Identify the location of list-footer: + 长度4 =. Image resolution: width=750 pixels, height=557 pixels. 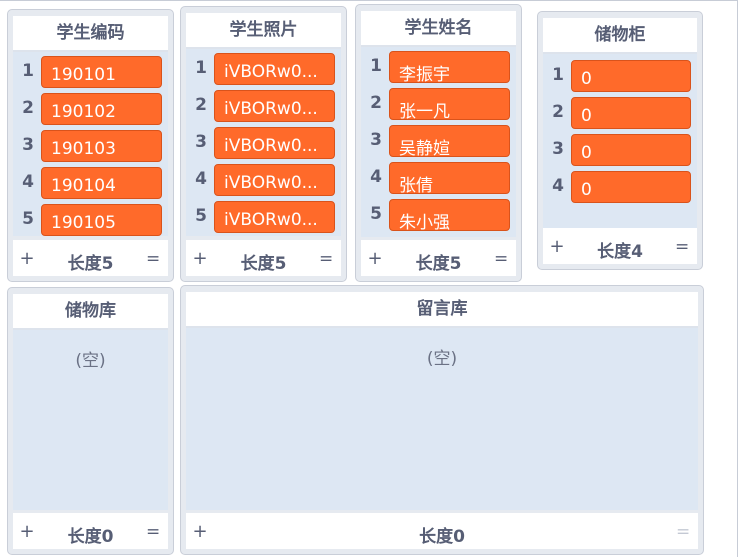
(620, 246).